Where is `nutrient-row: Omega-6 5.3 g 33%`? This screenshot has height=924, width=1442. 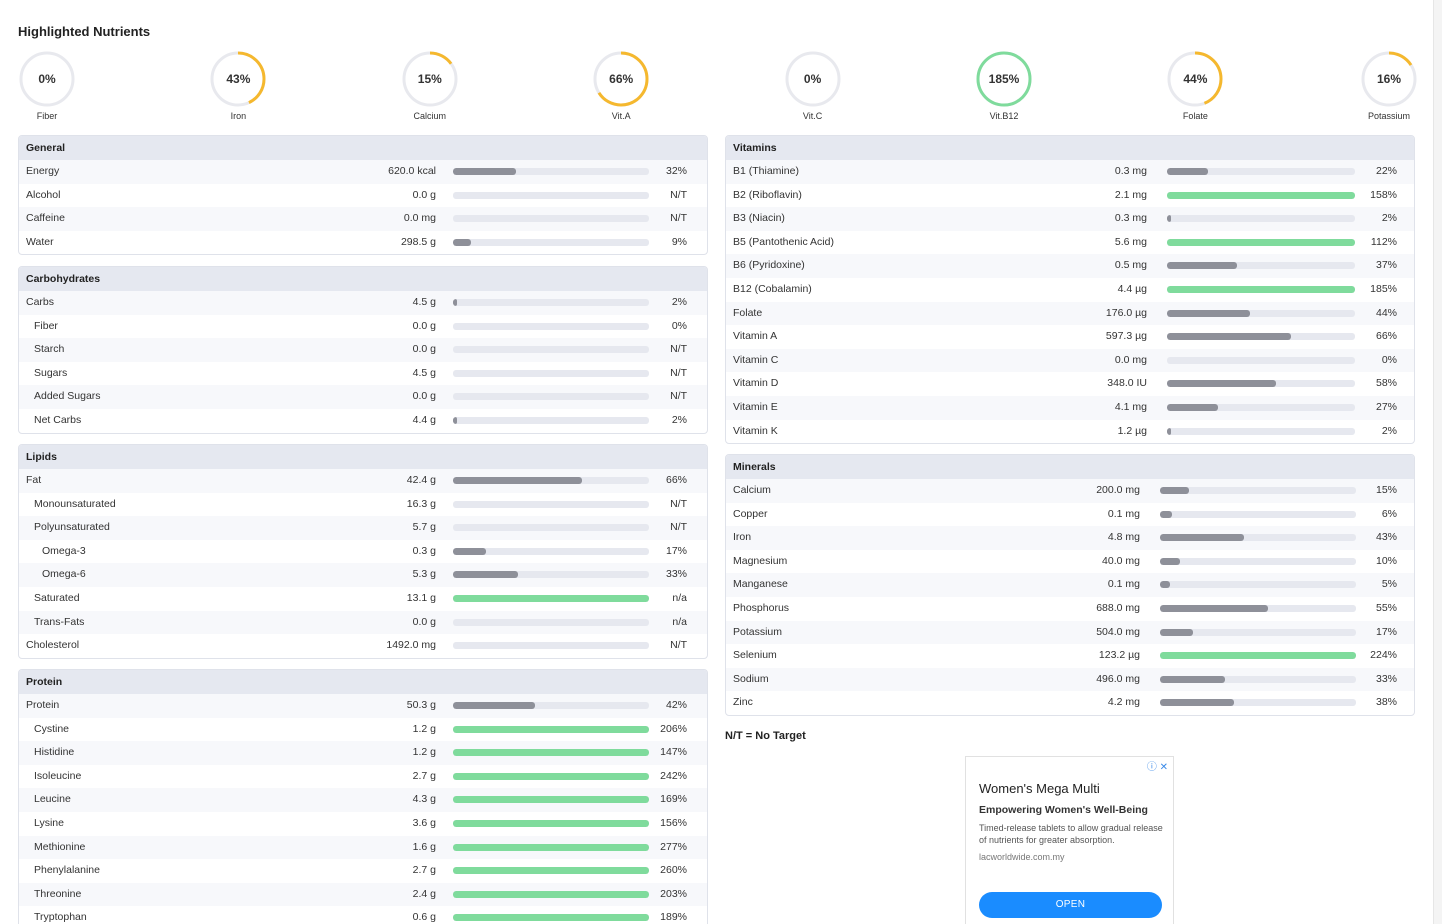 nutrient-row: Omega-6 5.3 g 33% is located at coordinates (363, 575).